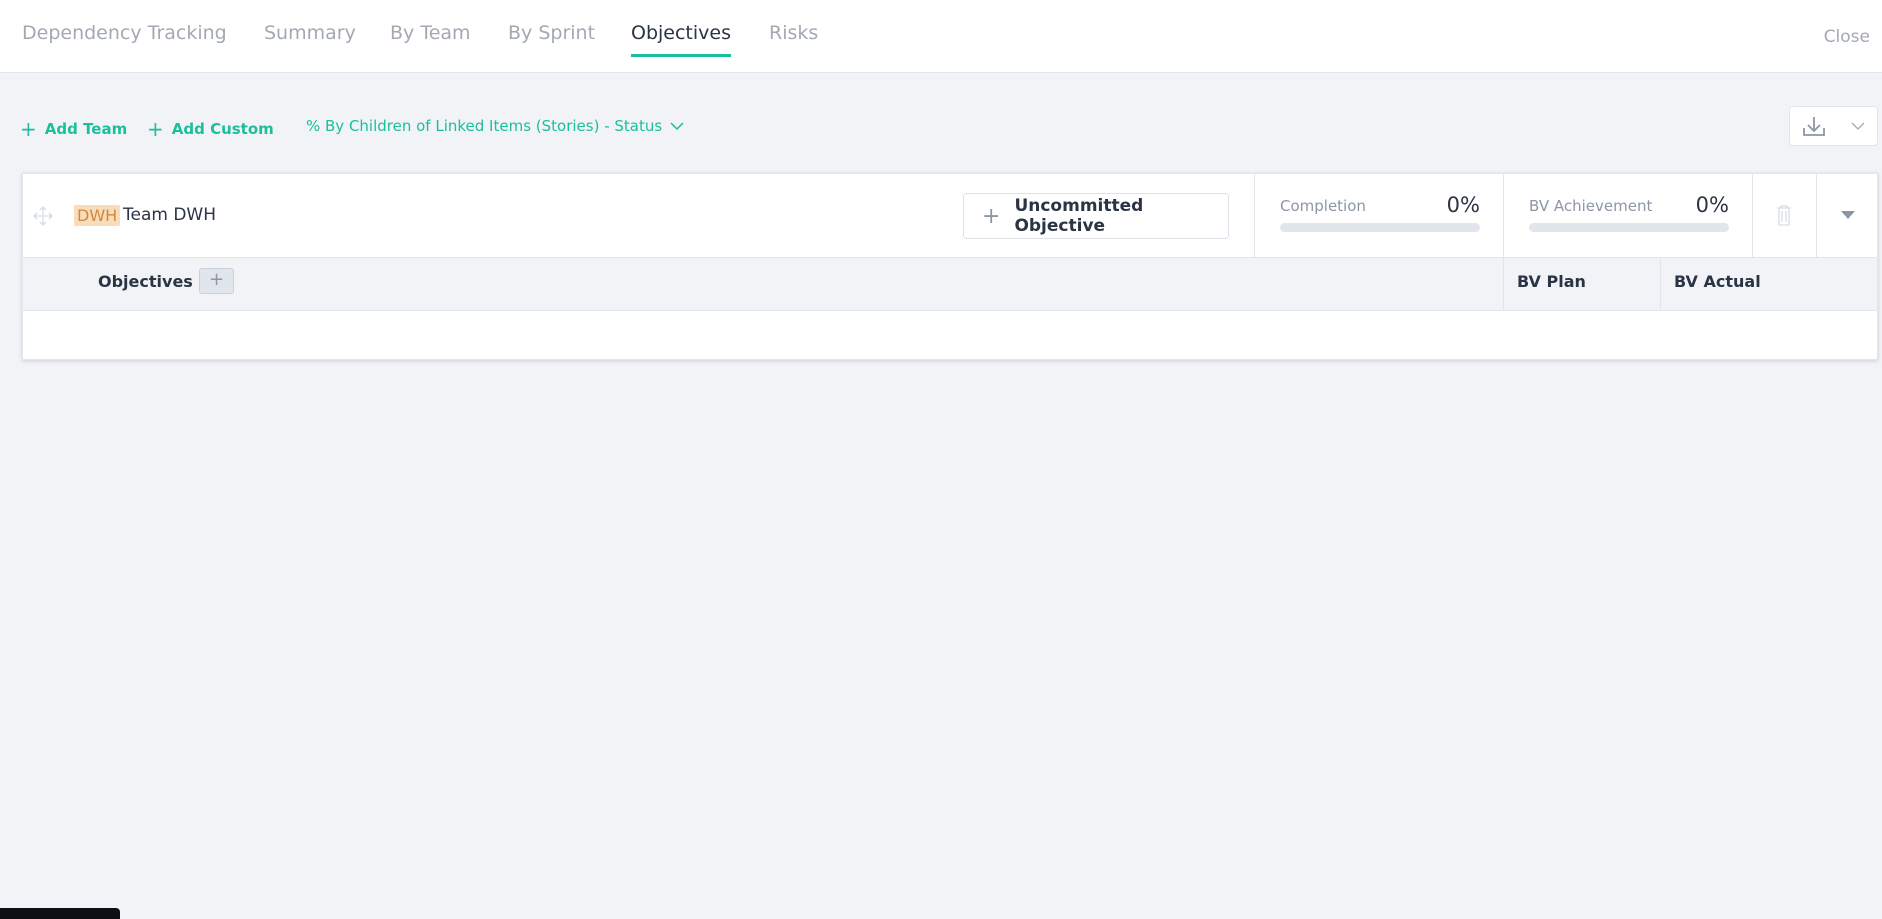 Image resolution: width=1882 pixels, height=919 pixels. Describe the element at coordinates (1629, 227) in the screenshot. I see `bv-achievement-progress-bar` at that location.